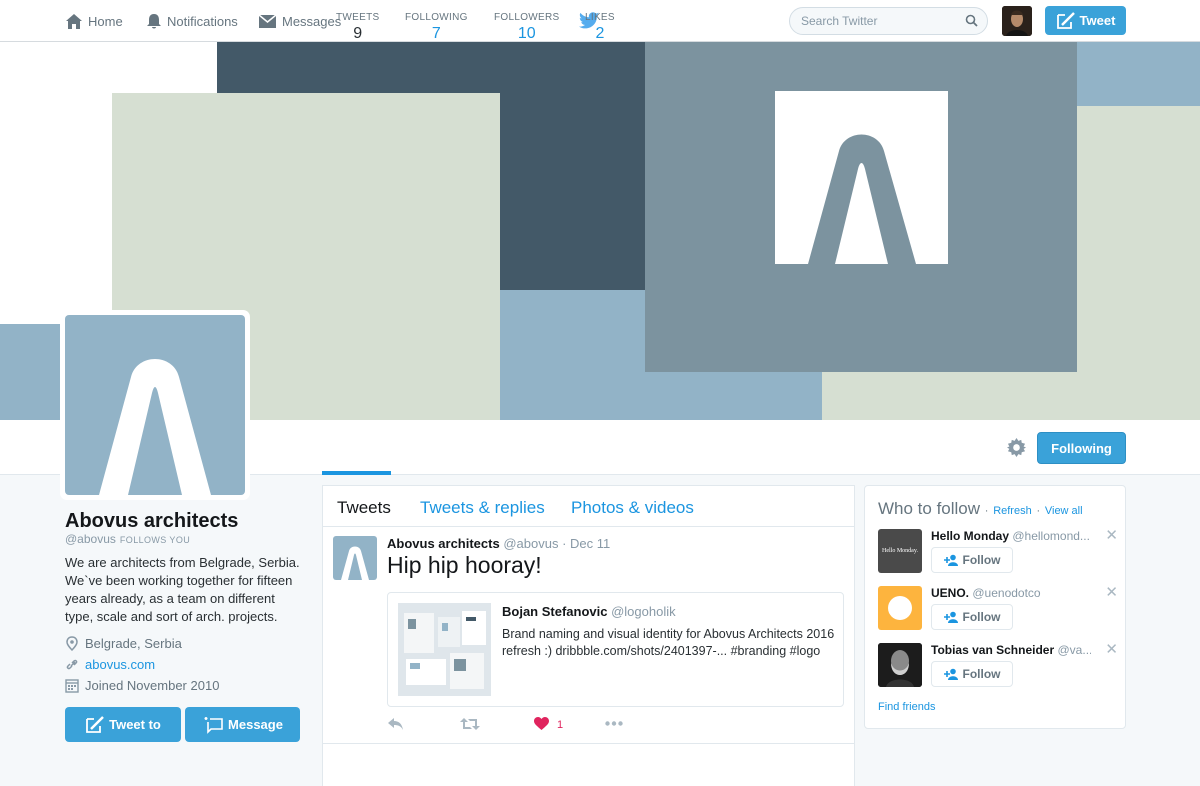 Image resolution: width=1200 pixels, height=786 pixels. What do you see at coordinates (1064, 511) in the screenshot?
I see `view-all-link: View all` at bounding box center [1064, 511].